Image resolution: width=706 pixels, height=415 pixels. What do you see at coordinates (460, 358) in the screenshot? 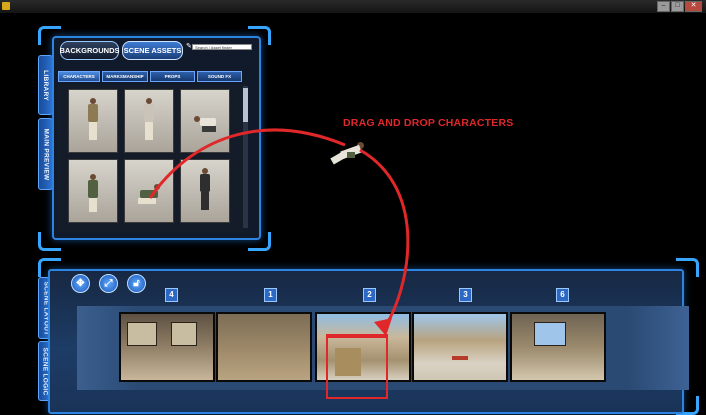
I see `prop-item` at bounding box center [460, 358].